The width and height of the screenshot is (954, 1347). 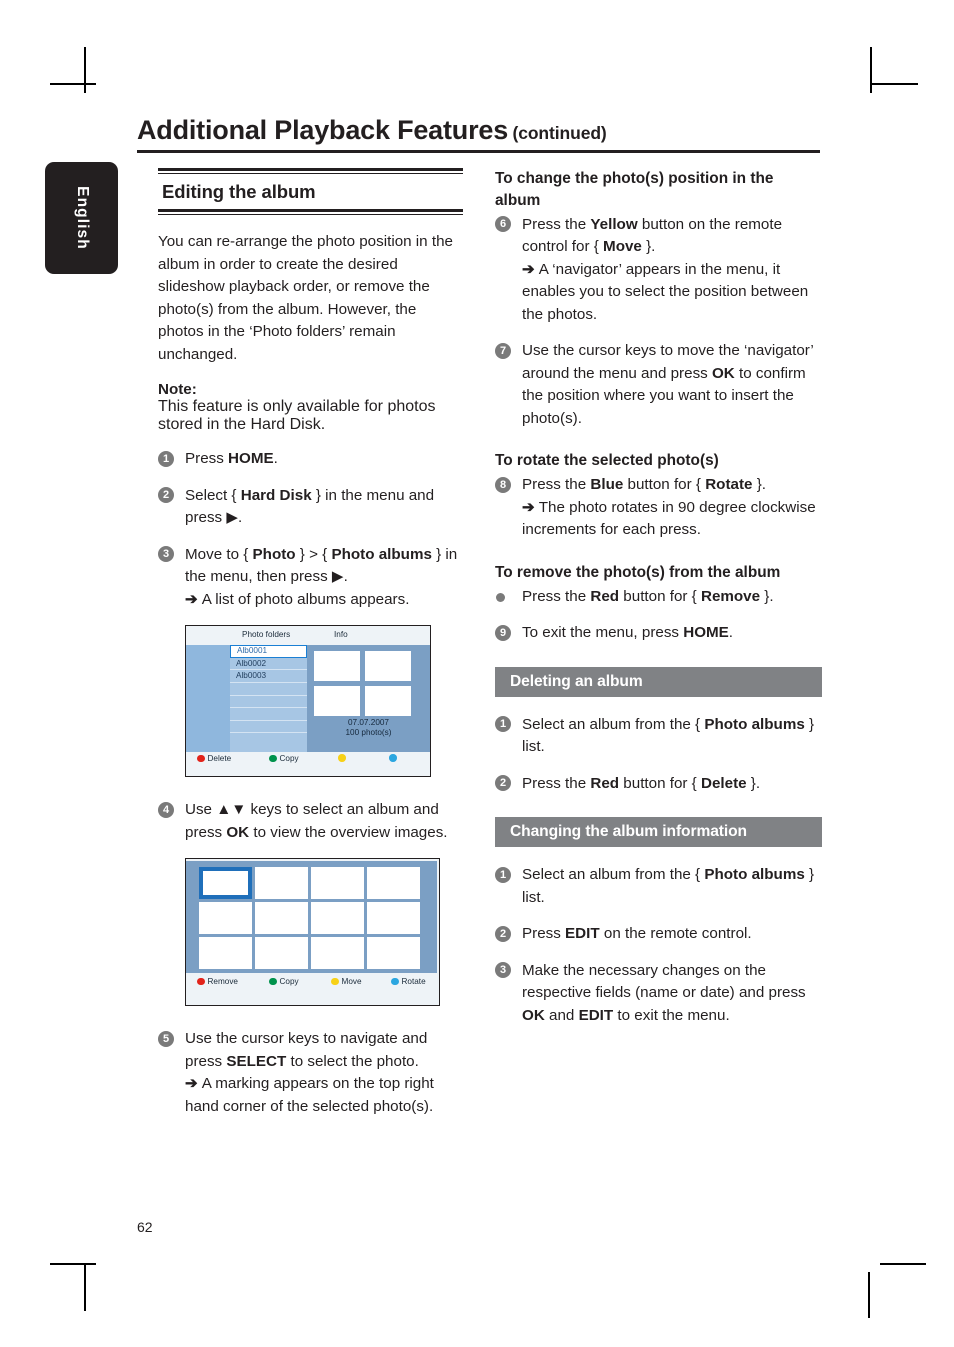 I want to click on step-text-run: Select {, so click(x=213, y=495).